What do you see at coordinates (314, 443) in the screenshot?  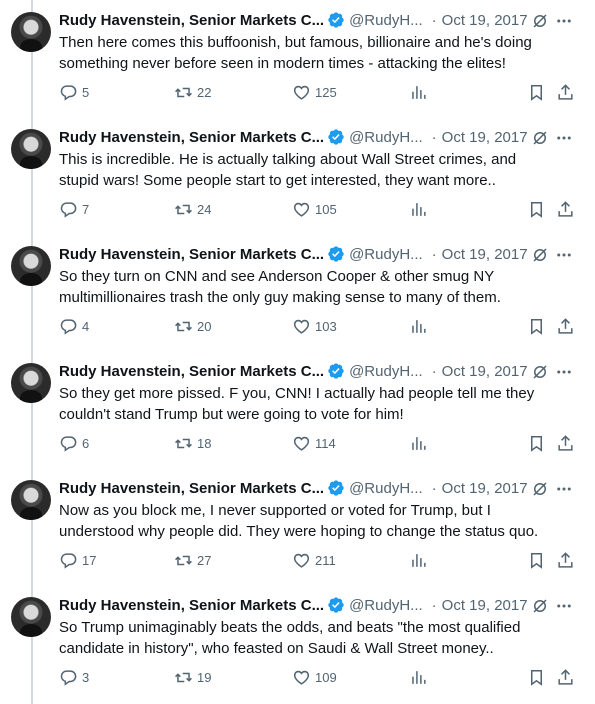 I see `like-button: 114` at bounding box center [314, 443].